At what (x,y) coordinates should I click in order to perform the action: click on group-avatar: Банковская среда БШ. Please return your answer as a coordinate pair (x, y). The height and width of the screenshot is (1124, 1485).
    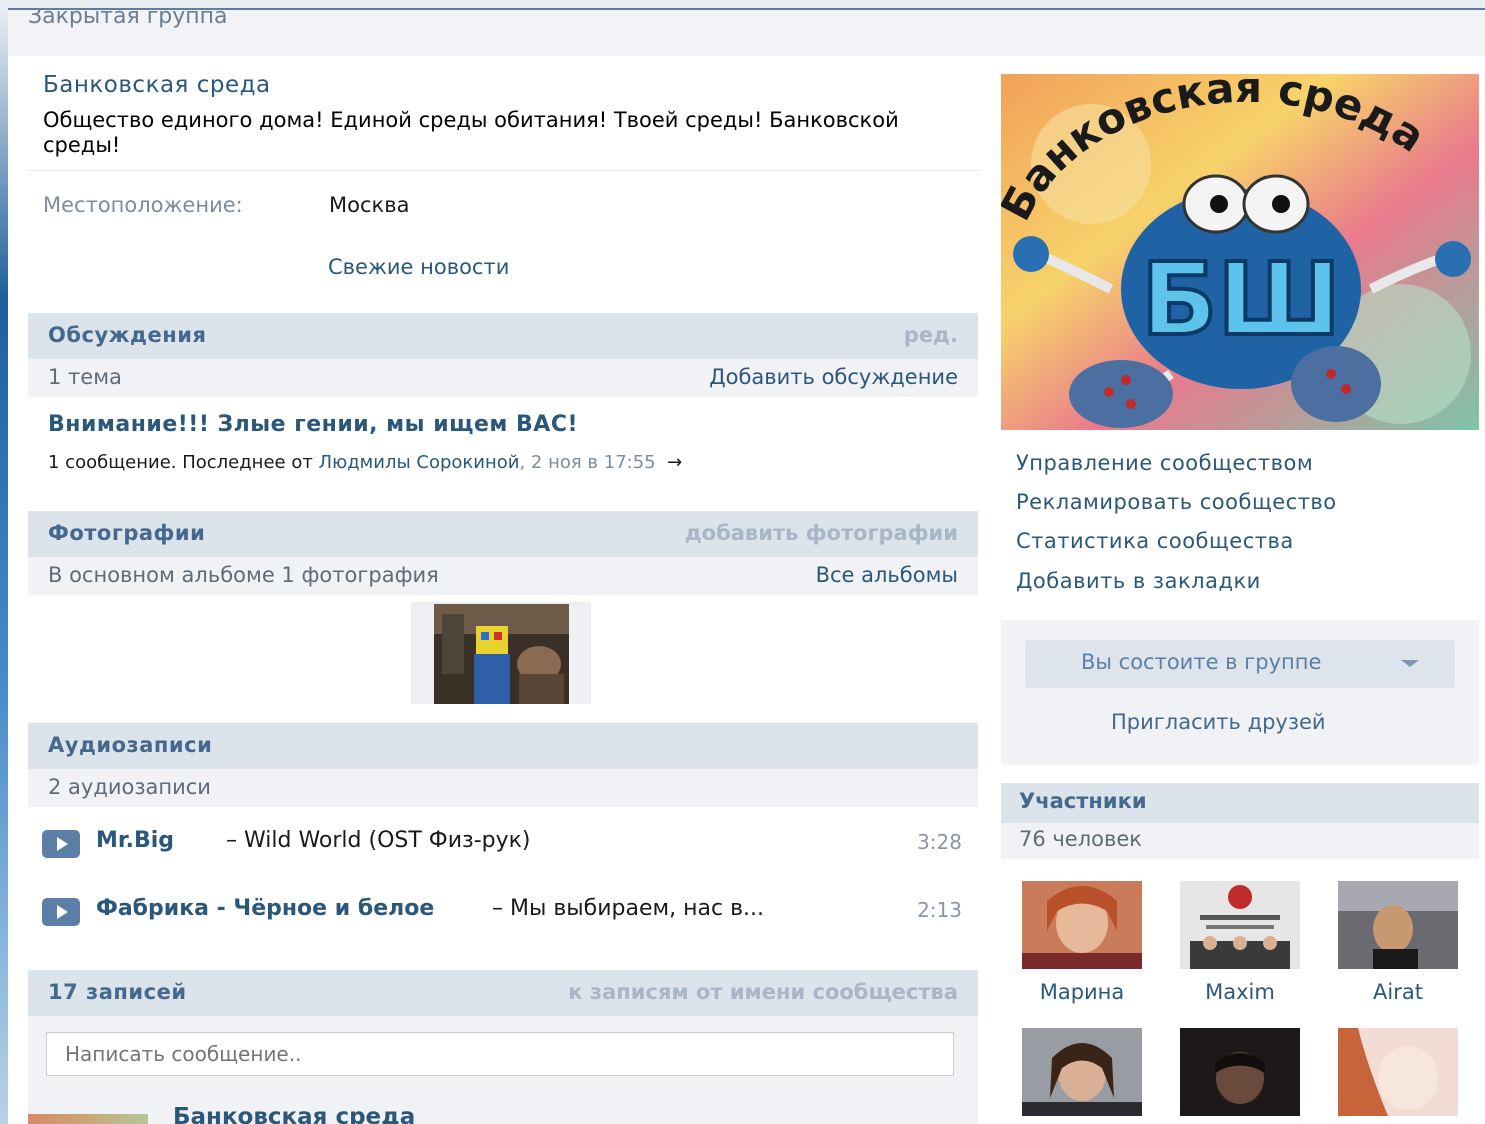
    Looking at the image, I should click on (1240, 252).